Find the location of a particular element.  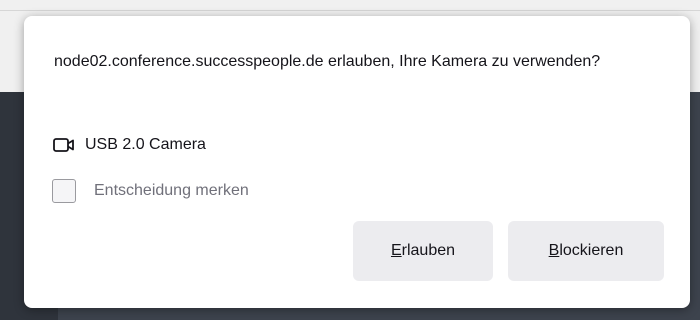

block-button: Blockieren is located at coordinates (586, 251).